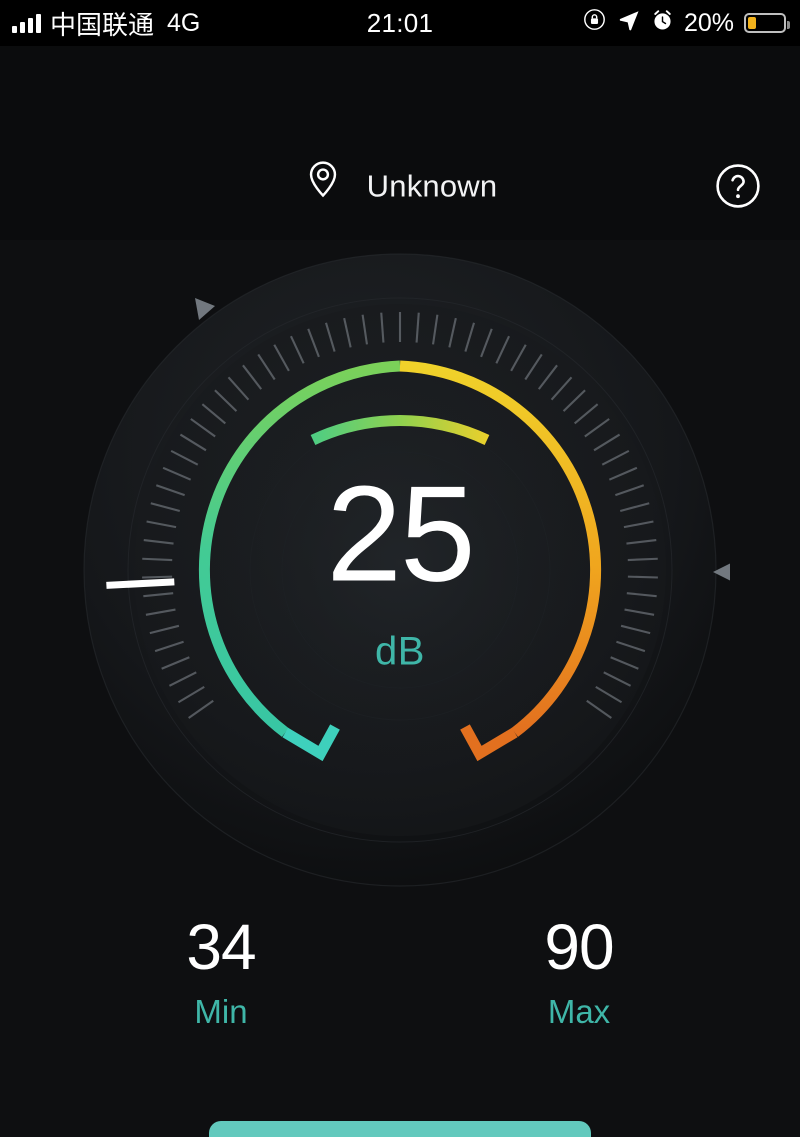 This screenshot has height=1137, width=800. What do you see at coordinates (400, 1129) in the screenshot?
I see `record-button` at bounding box center [400, 1129].